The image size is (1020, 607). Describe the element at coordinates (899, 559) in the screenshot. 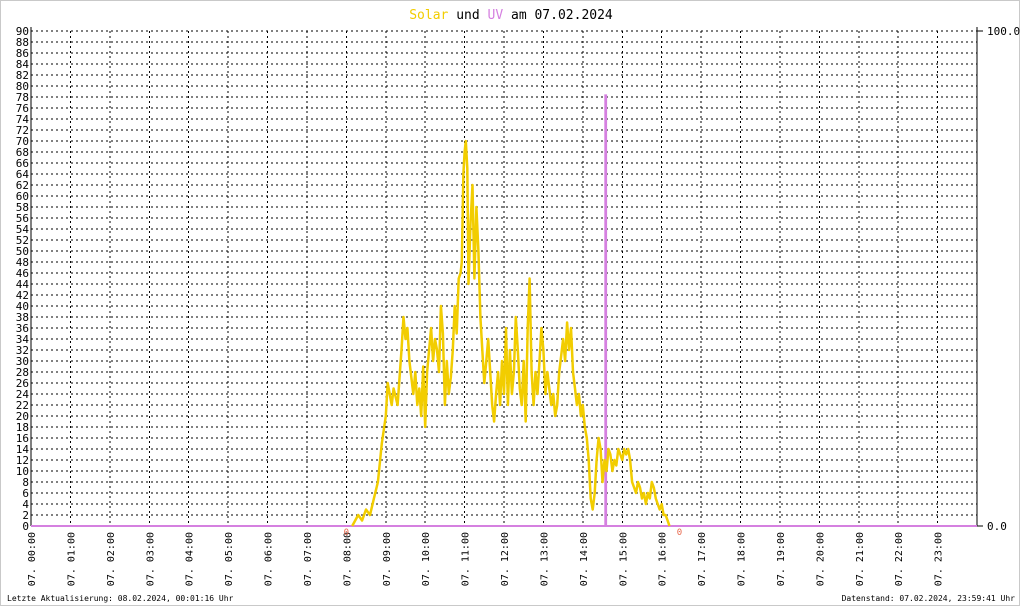

I see `x-tick-label: 07. 22:00` at that location.